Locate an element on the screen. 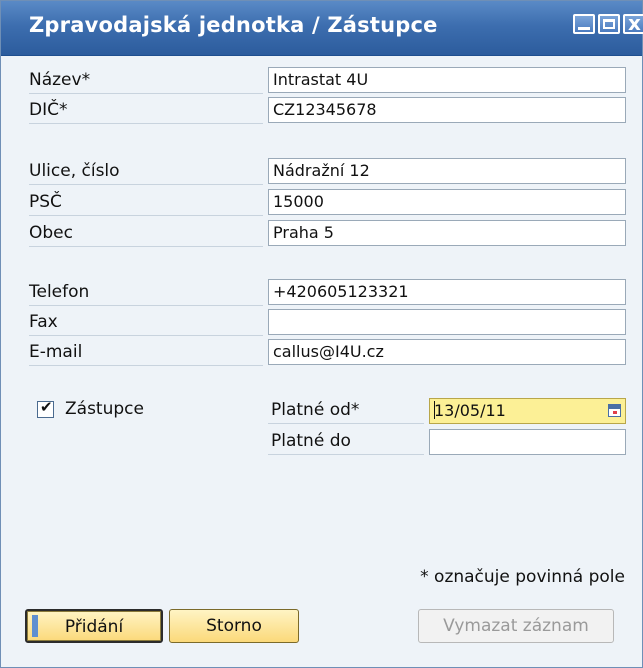 The image size is (643, 668). street-field: Nádražní 12 is located at coordinates (447, 171).